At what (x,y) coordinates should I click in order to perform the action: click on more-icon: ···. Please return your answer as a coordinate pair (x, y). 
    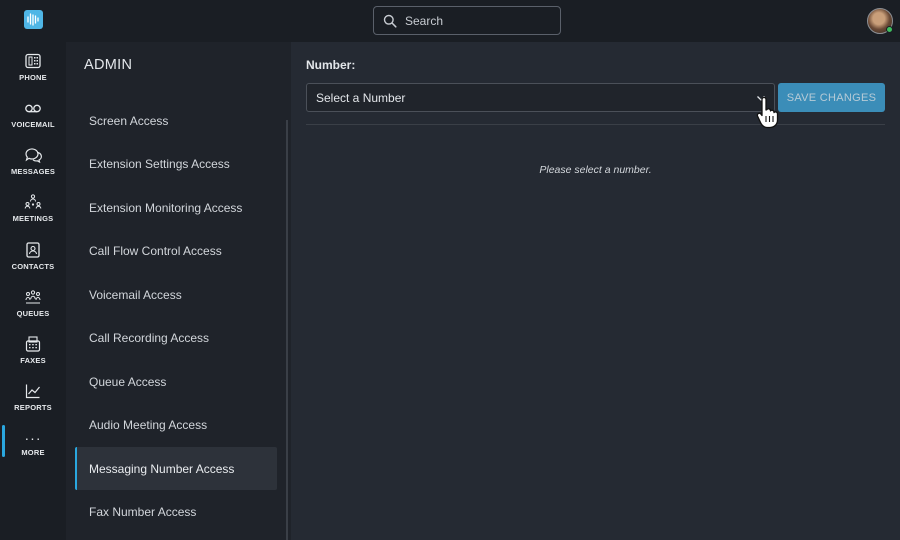
    Looking at the image, I should click on (33, 438).